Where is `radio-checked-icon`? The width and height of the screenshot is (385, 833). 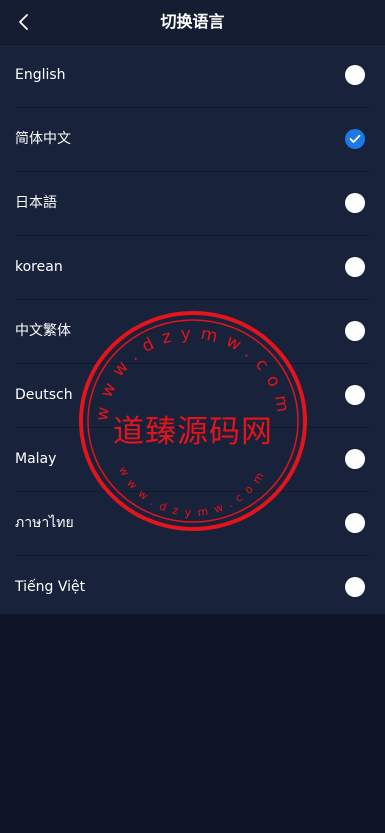 radio-checked-icon is located at coordinates (355, 139).